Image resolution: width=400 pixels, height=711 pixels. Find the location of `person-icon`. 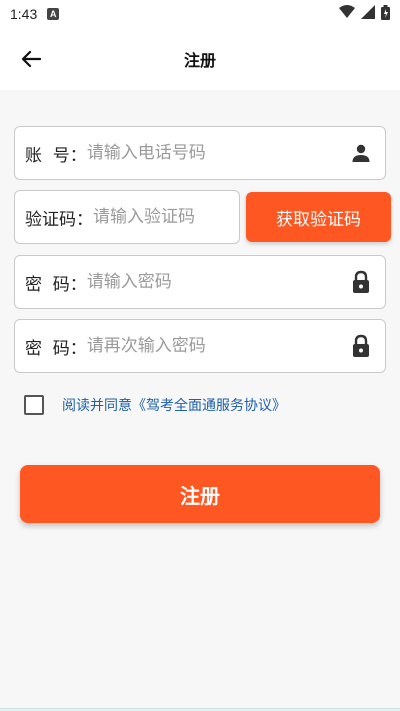

person-icon is located at coordinates (361, 153).